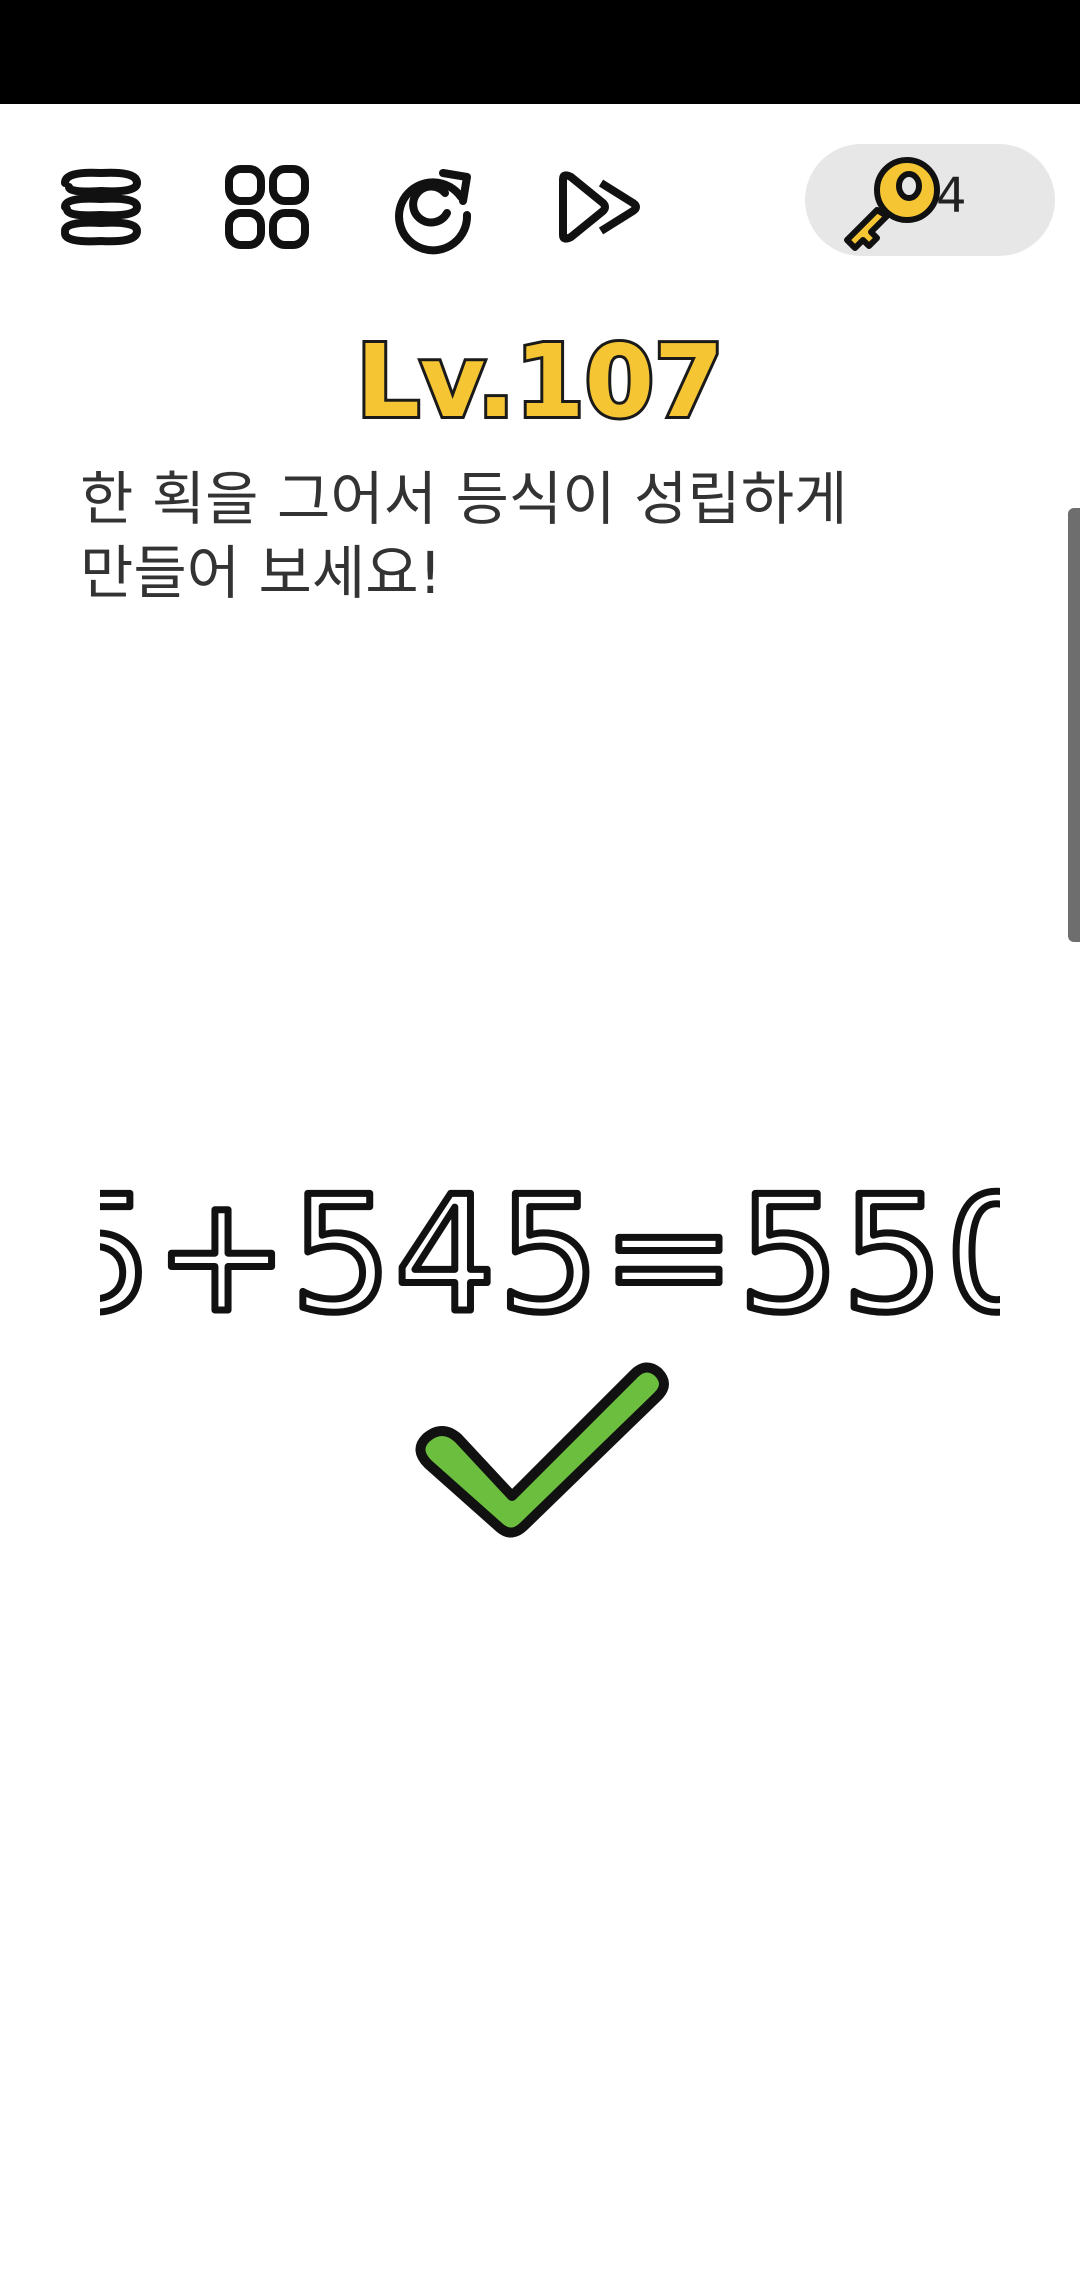  What do you see at coordinates (892, 204) in the screenshot?
I see `key-icon` at bounding box center [892, 204].